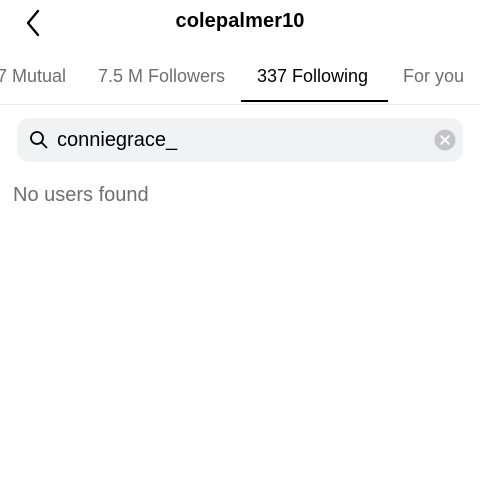  What do you see at coordinates (240, 21) in the screenshot?
I see `page-title: colepalmer10` at bounding box center [240, 21].